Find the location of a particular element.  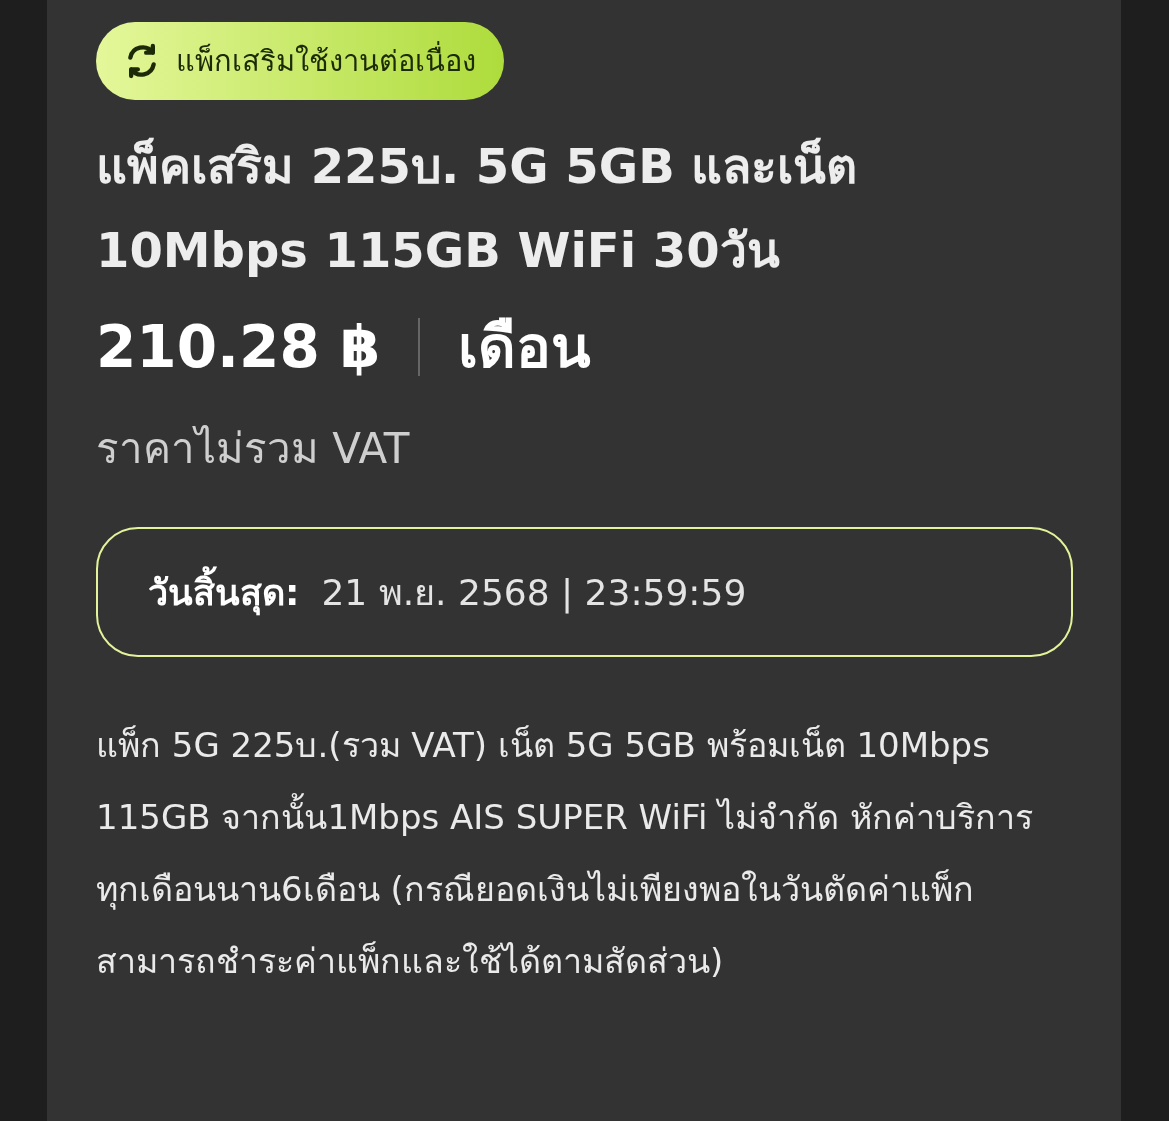

vat-note: ราคาไม่รวม VAT is located at coordinates (253, 449).